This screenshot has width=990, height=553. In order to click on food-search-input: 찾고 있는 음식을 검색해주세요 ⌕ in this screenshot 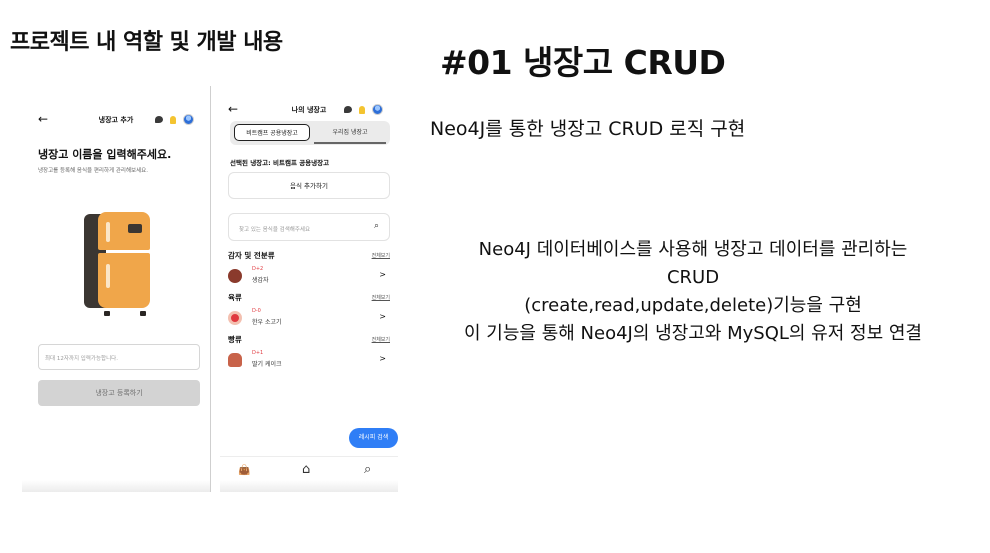, I will do `click(309, 227)`.